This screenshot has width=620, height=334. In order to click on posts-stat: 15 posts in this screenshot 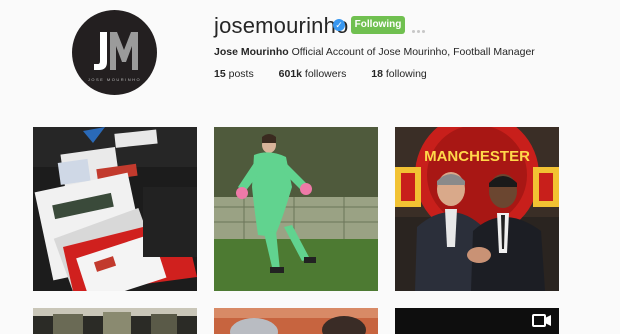, I will do `click(234, 74)`.